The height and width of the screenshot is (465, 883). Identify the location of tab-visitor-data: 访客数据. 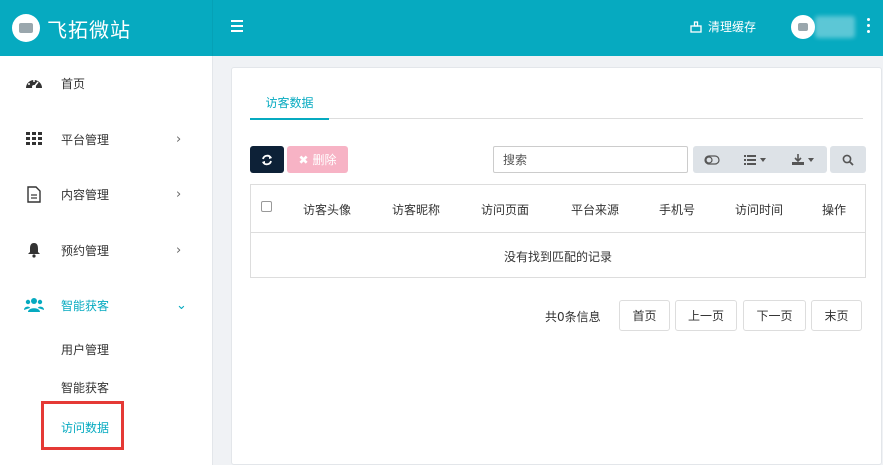
(289, 103).